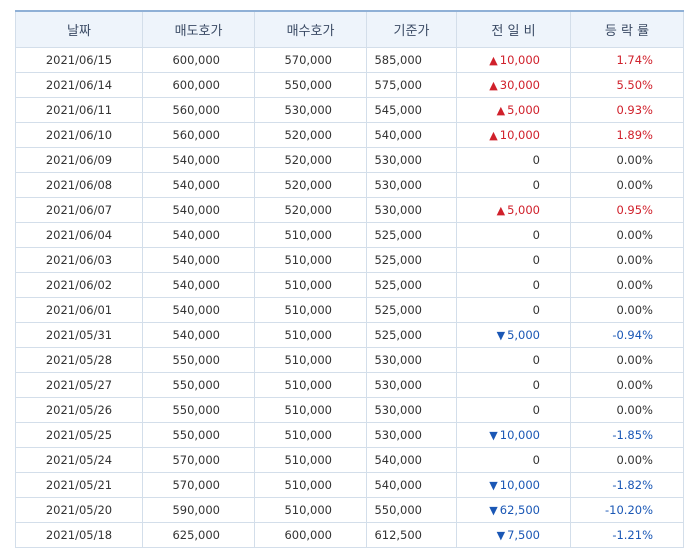 This screenshot has height=553, width=689. Describe the element at coordinates (79, 29) in the screenshot. I see `column-header-date: 날짜` at that location.